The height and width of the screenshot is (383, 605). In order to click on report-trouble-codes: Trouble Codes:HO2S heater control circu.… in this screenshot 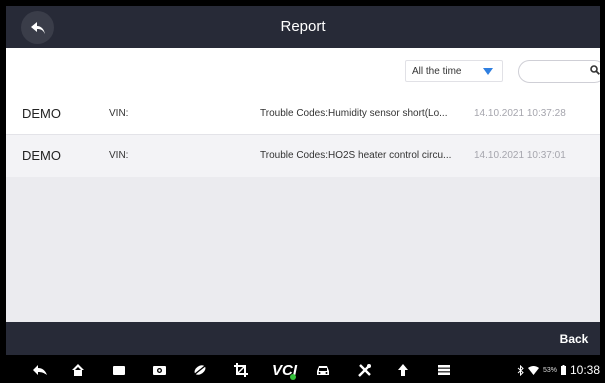, I will do `click(356, 155)`.